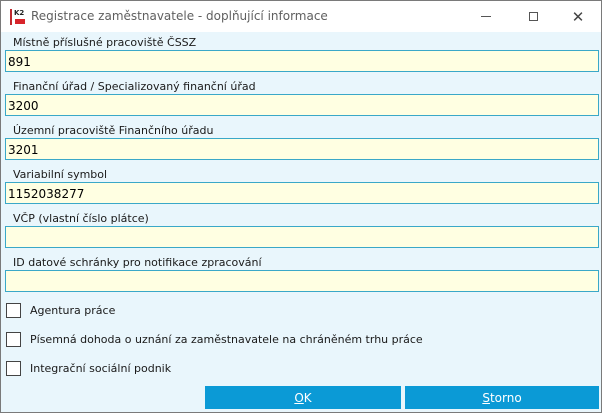 The image size is (602, 413). I want to click on maximize-icon, so click(533, 16).